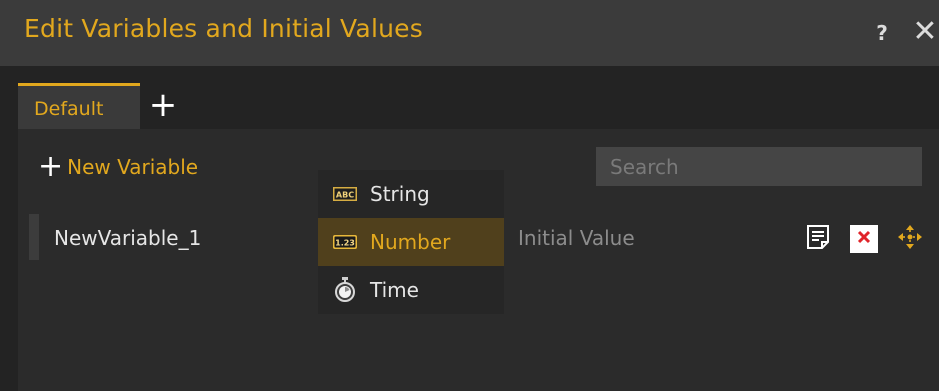 The height and width of the screenshot is (391, 939). I want to click on type-option-time: Time, so click(411, 290).